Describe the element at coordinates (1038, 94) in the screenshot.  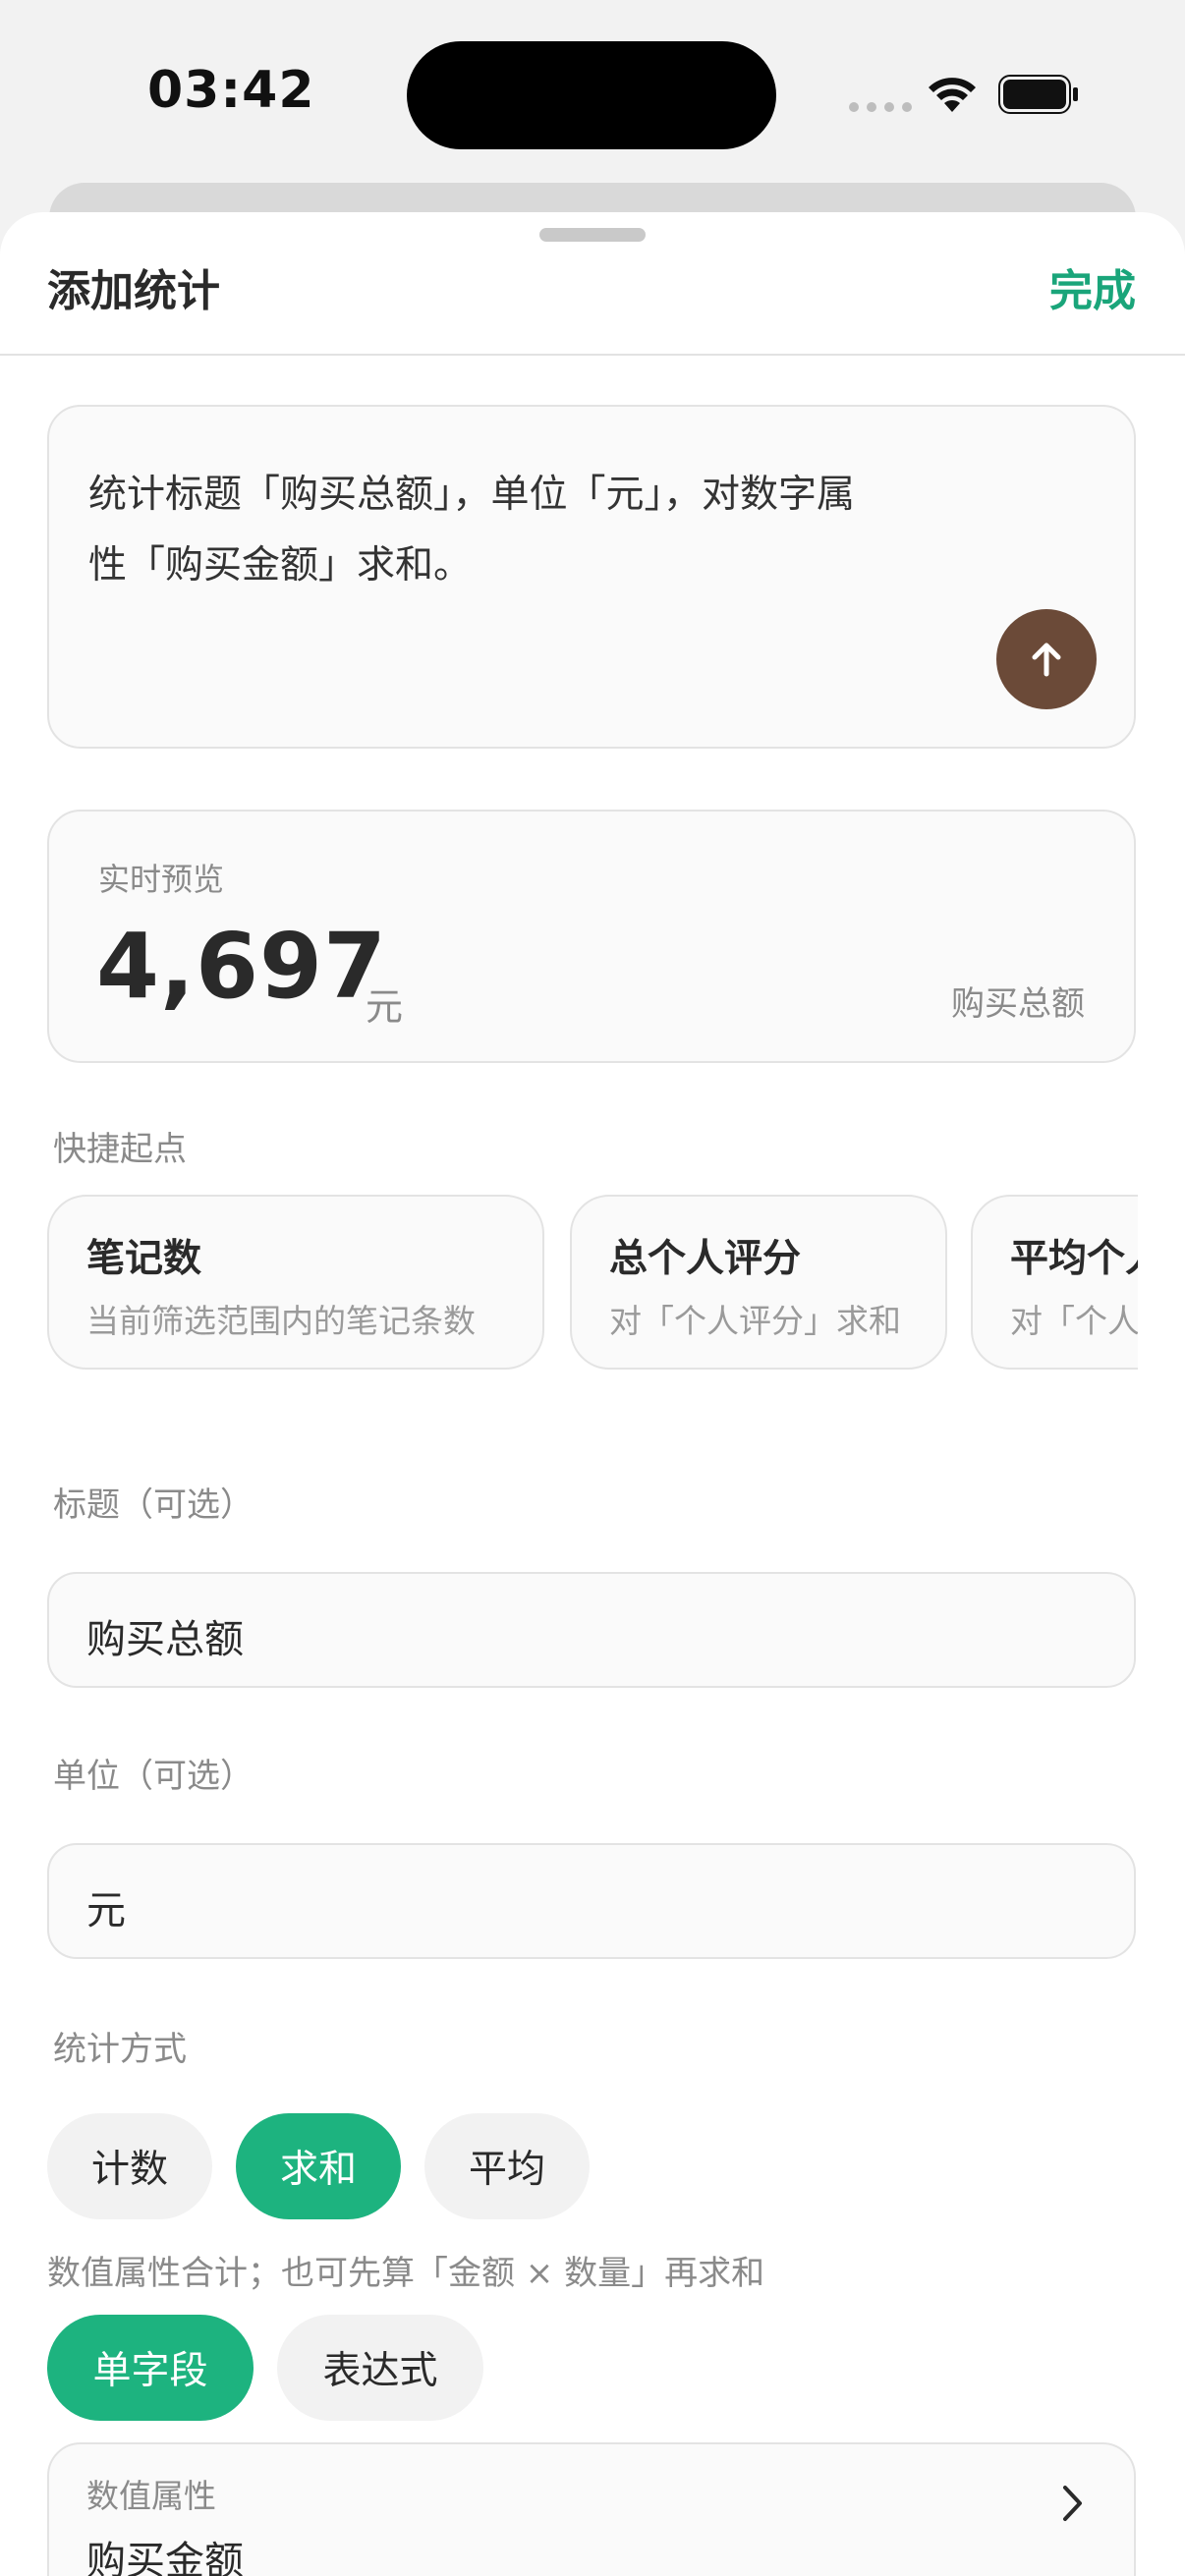
I see `battery-icon` at that location.